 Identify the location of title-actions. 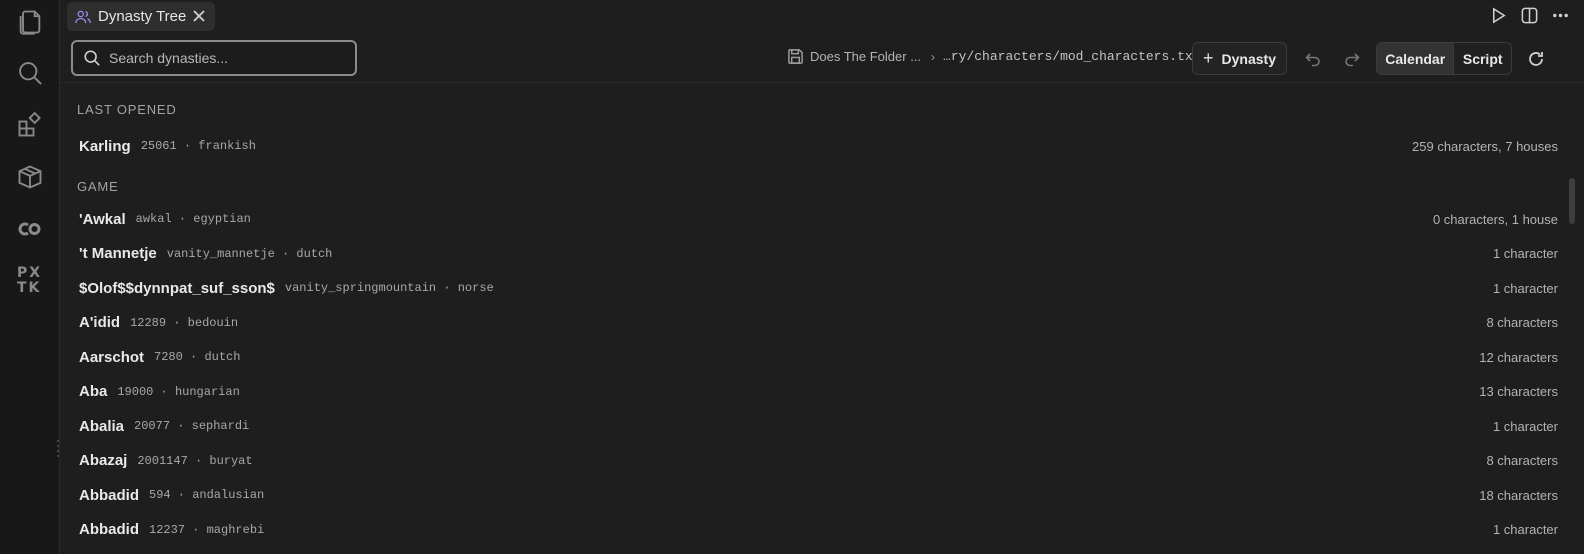
(1529, 15).